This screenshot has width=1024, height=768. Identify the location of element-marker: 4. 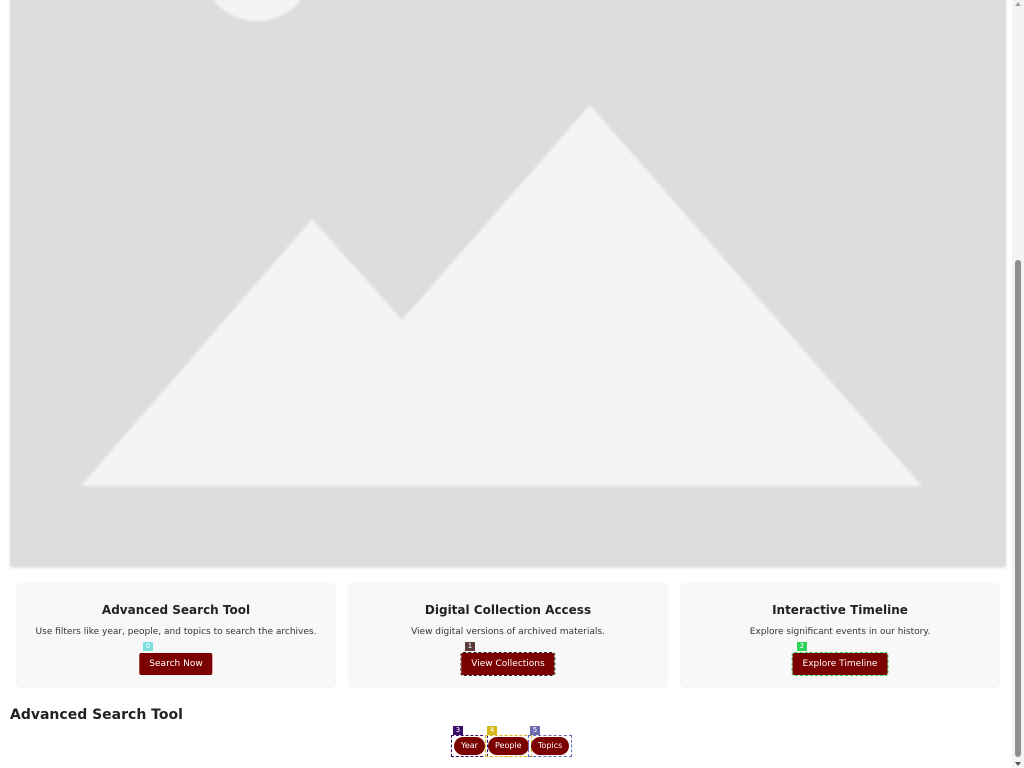
(492, 730).